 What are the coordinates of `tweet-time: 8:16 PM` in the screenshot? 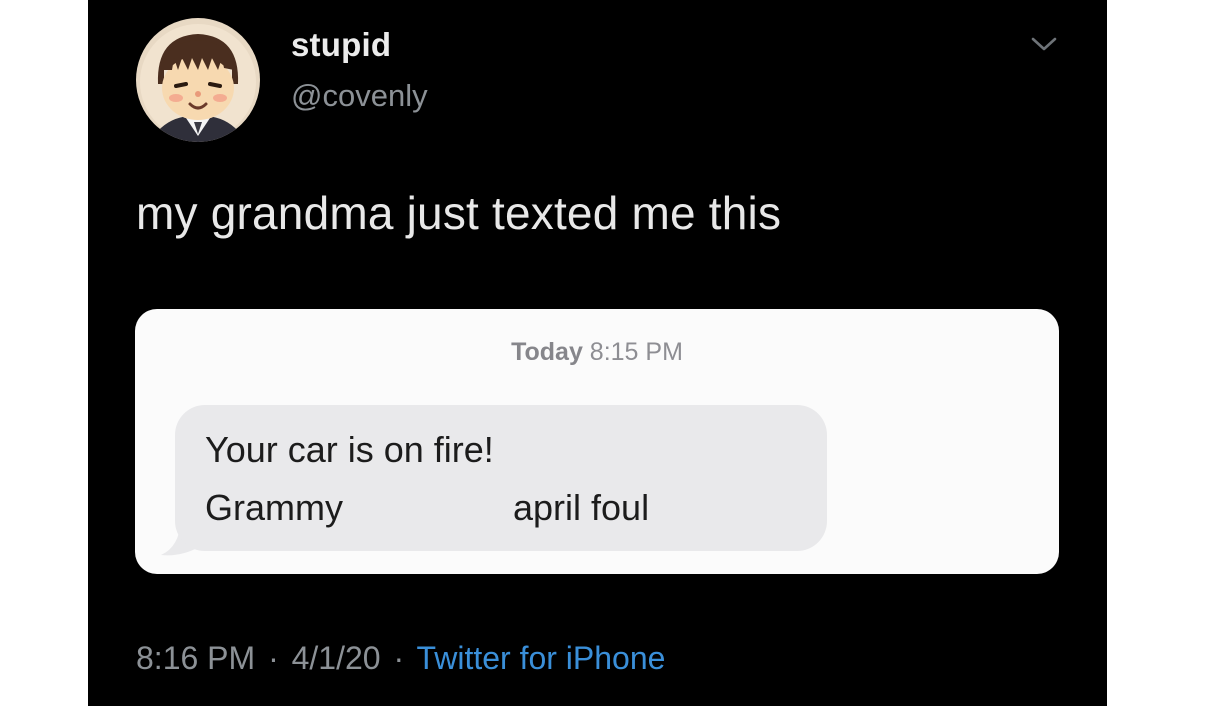 It's located at (195, 658).